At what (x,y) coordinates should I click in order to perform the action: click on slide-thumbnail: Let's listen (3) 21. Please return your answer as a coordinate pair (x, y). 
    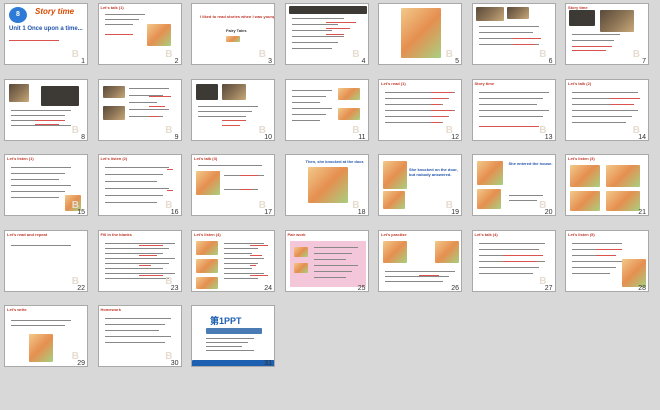
    Looking at the image, I should click on (607, 185).